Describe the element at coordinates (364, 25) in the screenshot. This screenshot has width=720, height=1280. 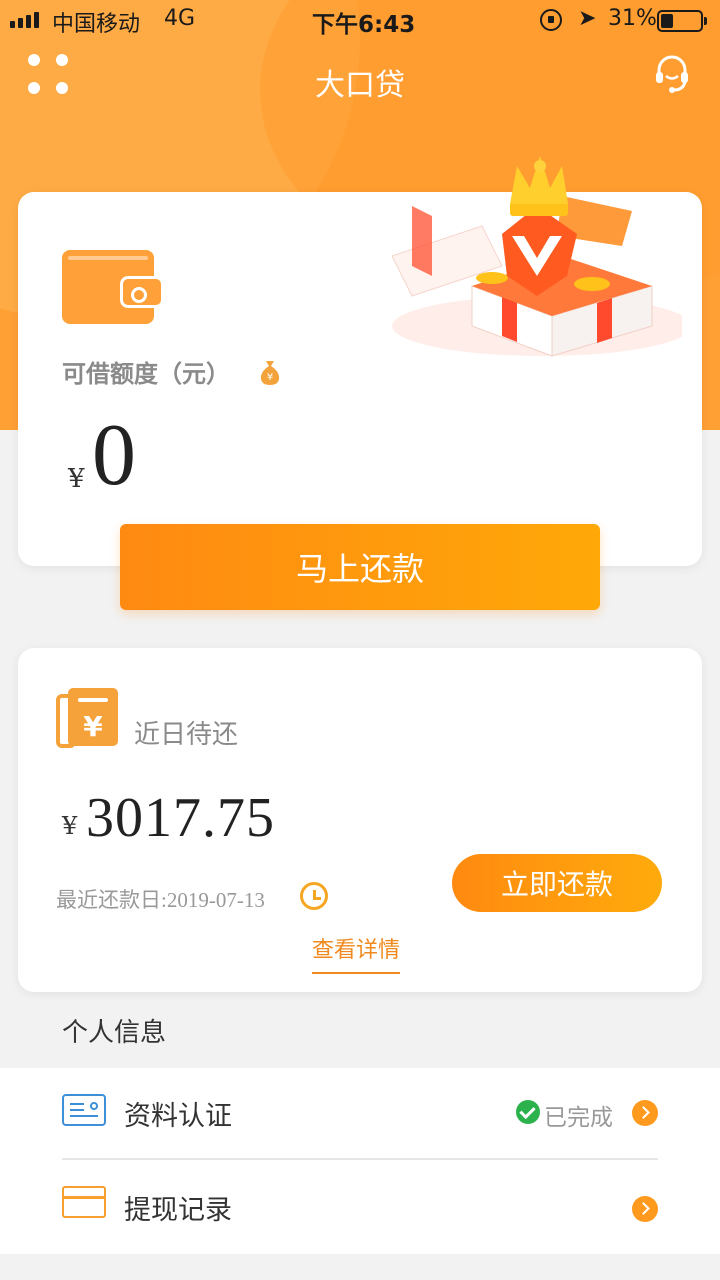
I see `clock-time: 下午6:43` at that location.